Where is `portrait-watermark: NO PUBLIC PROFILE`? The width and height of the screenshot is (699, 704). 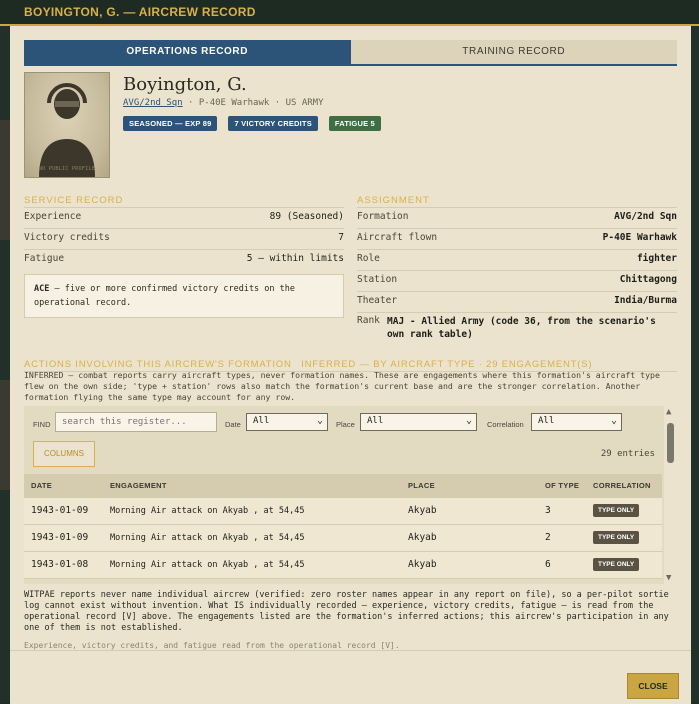
portrait-watermark: NO PUBLIC PROFILE is located at coordinates (67, 169).